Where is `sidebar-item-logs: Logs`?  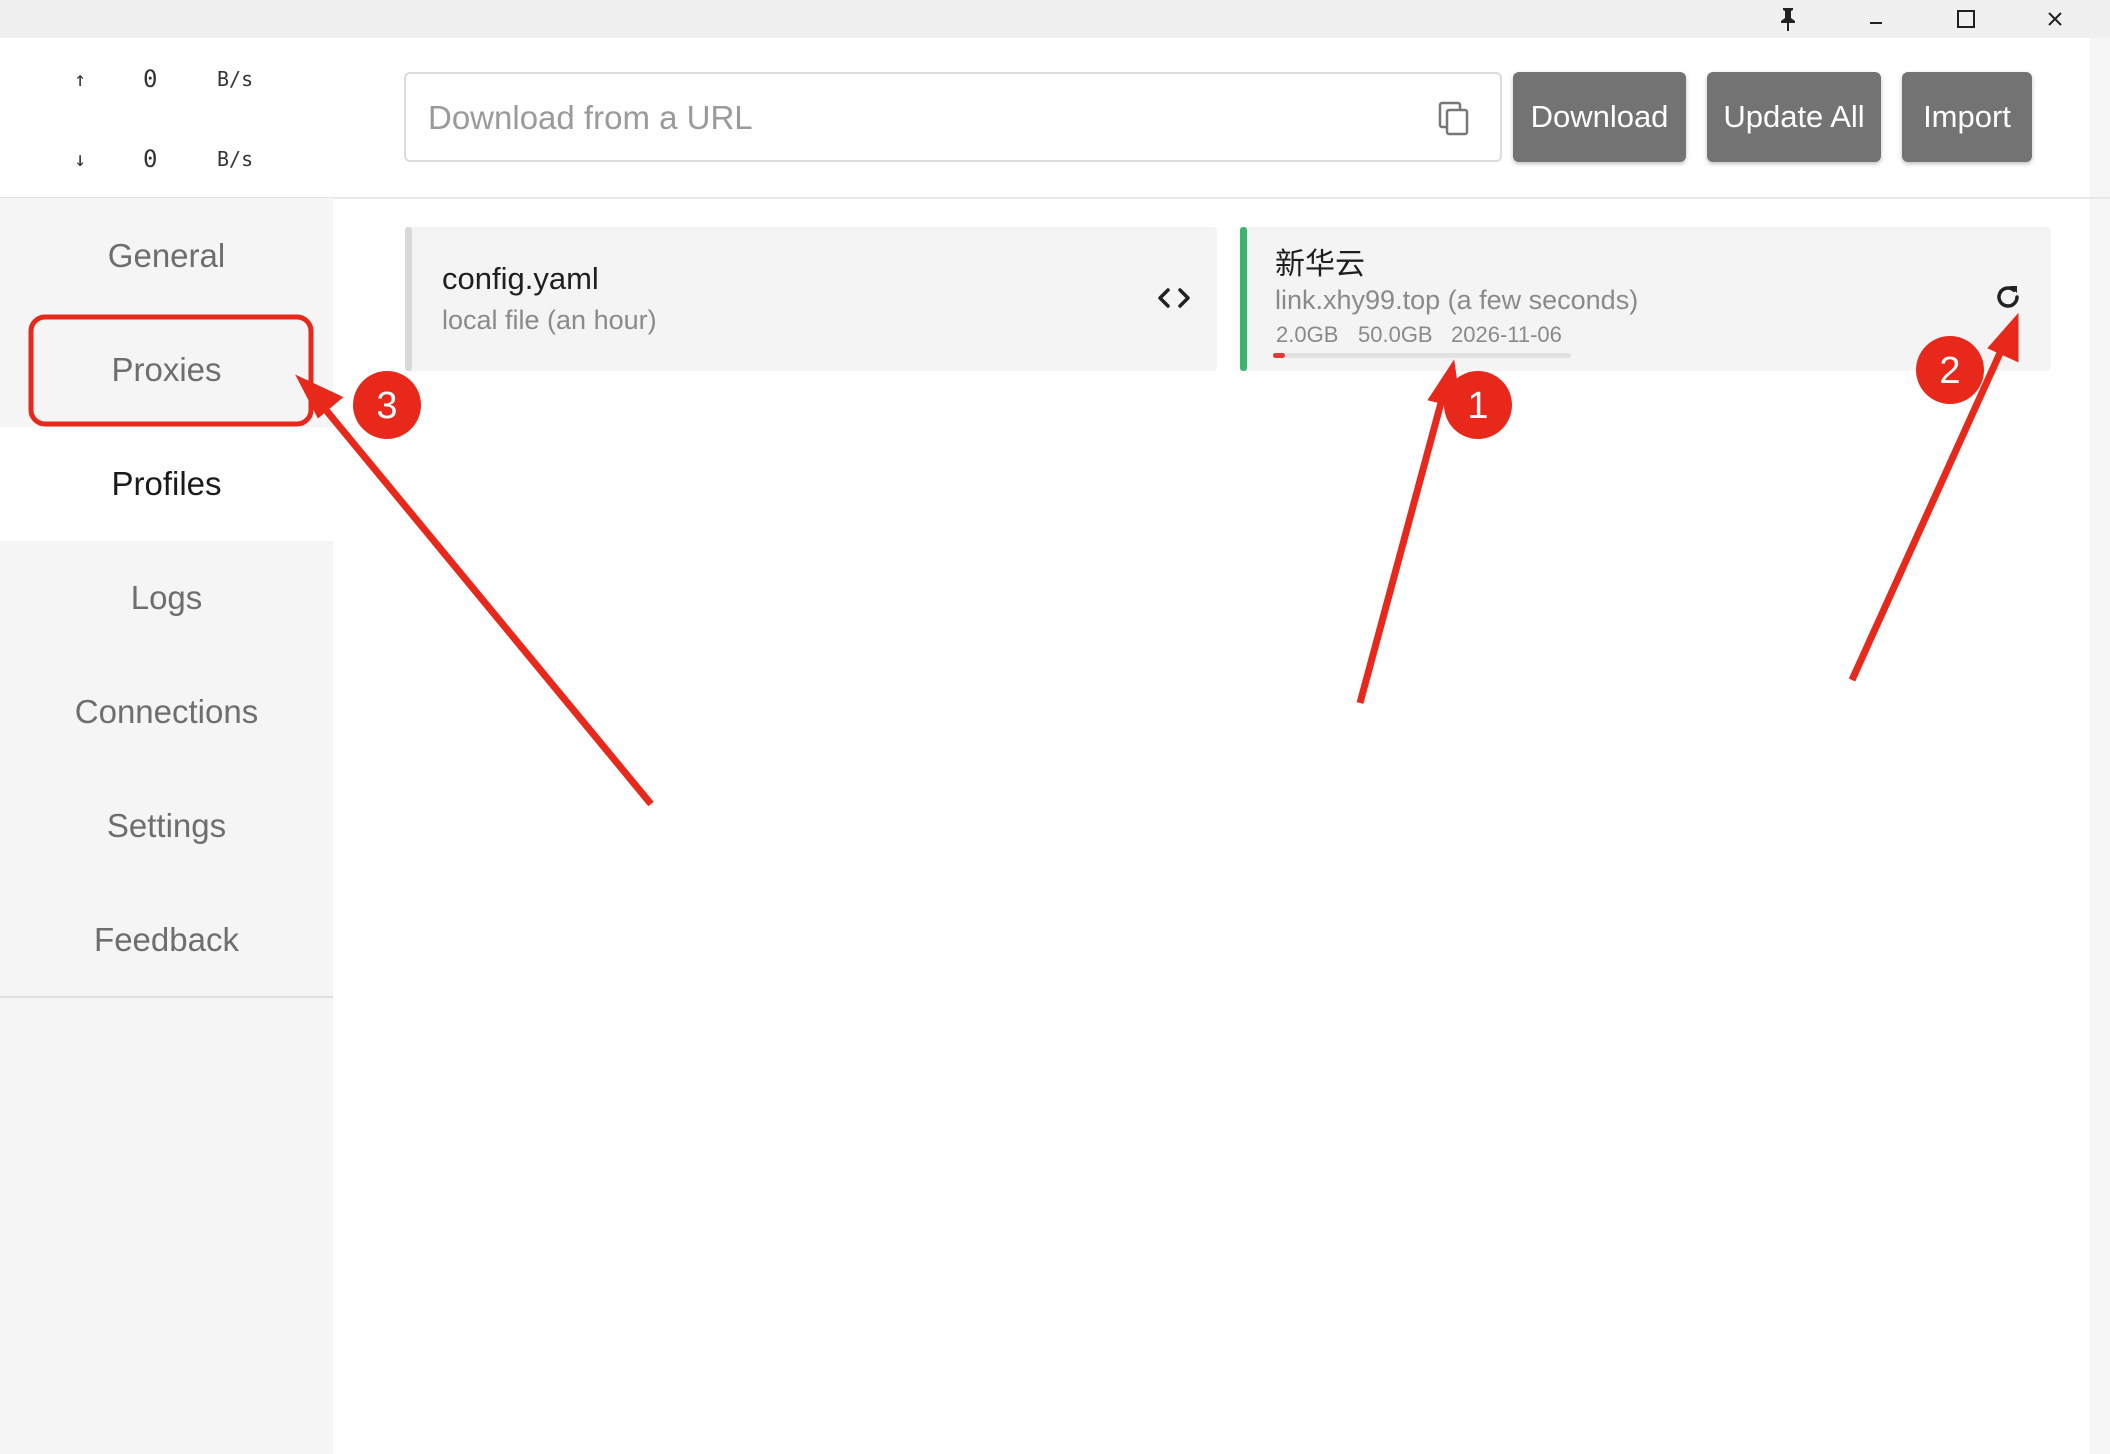
sidebar-item-logs: Logs is located at coordinates (166, 598).